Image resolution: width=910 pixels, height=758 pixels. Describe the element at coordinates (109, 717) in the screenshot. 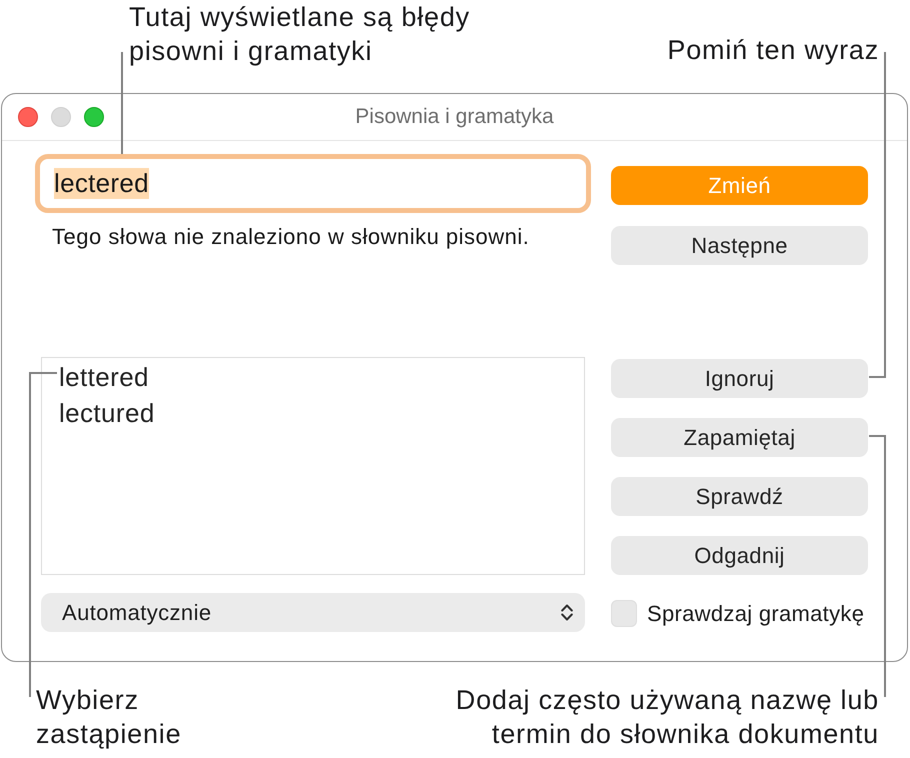

I see `callout-text: Wybierz zastąpienie` at that location.